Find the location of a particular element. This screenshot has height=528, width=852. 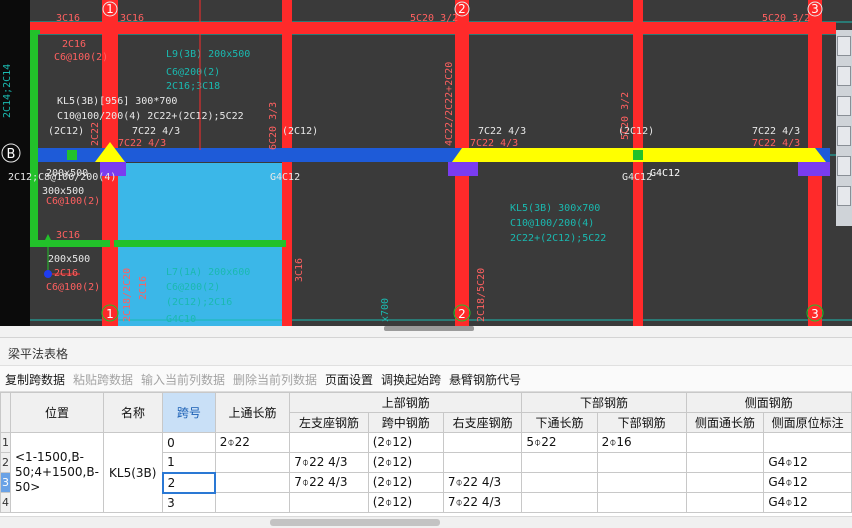

corner-cell is located at coordinates (5, 412).